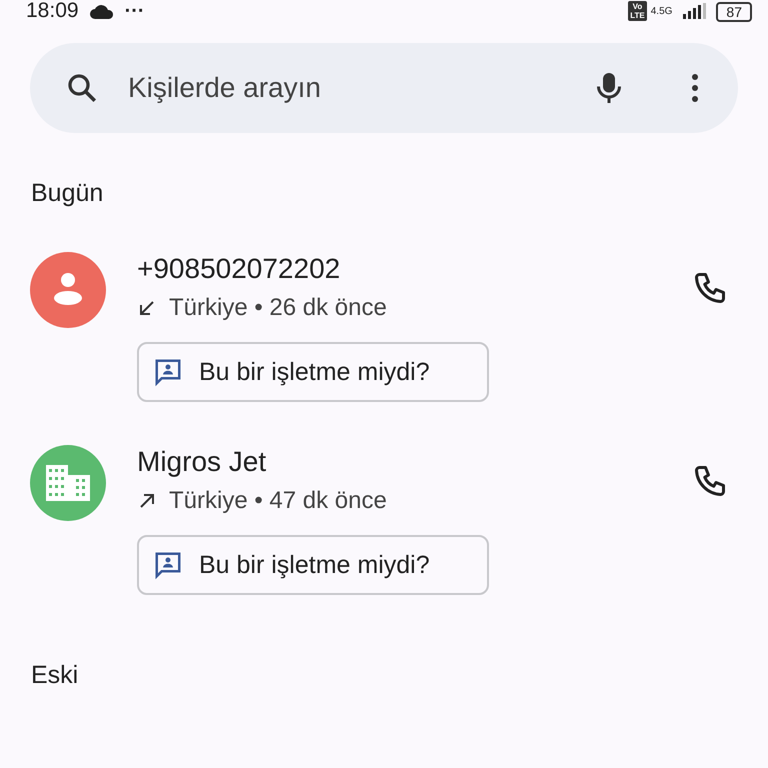 The width and height of the screenshot is (768, 768). What do you see at coordinates (55, 675) in the screenshot?
I see `section-header: Eski` at bounding box center [55, 675].